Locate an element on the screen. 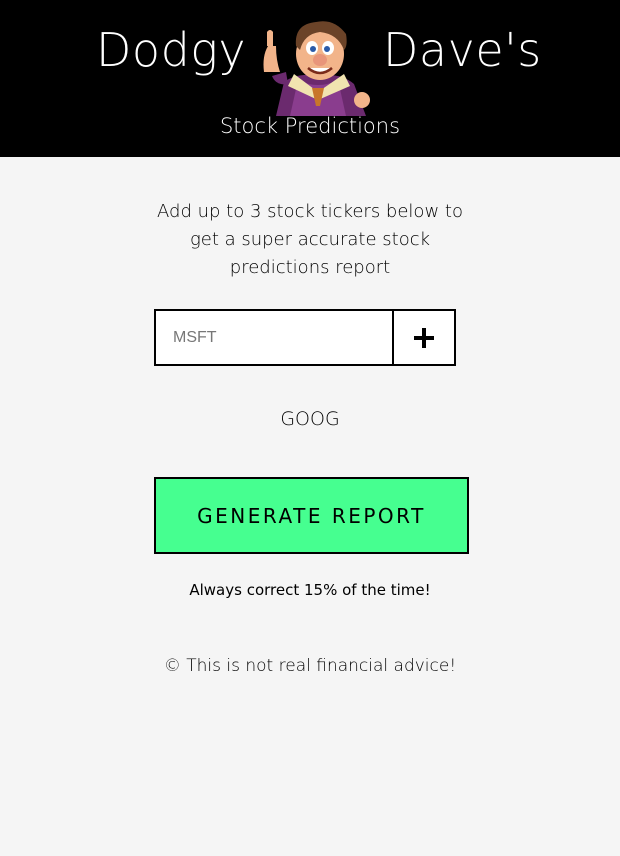  subtitle: Stock Predictions is located at coordinates (310, 126).